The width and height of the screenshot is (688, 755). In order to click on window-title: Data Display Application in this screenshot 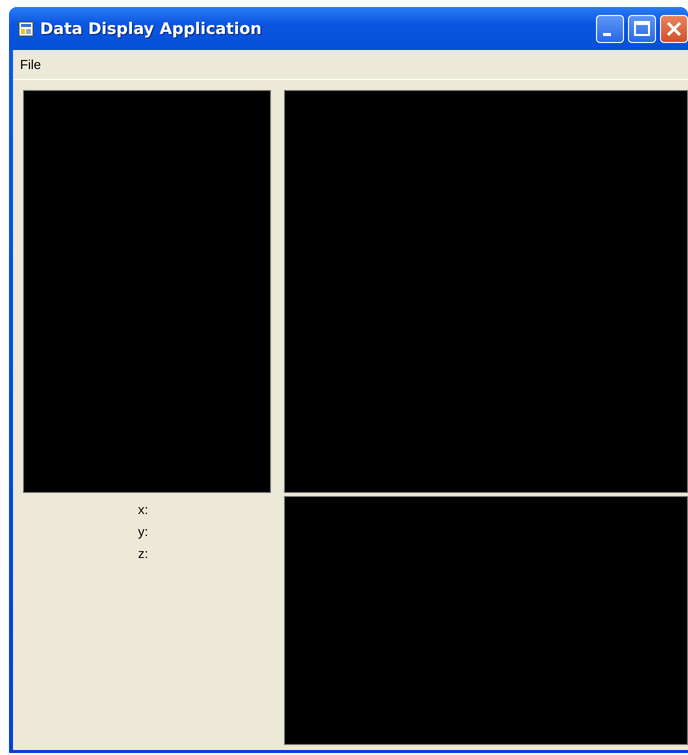, I will do `click(151, 28)`.